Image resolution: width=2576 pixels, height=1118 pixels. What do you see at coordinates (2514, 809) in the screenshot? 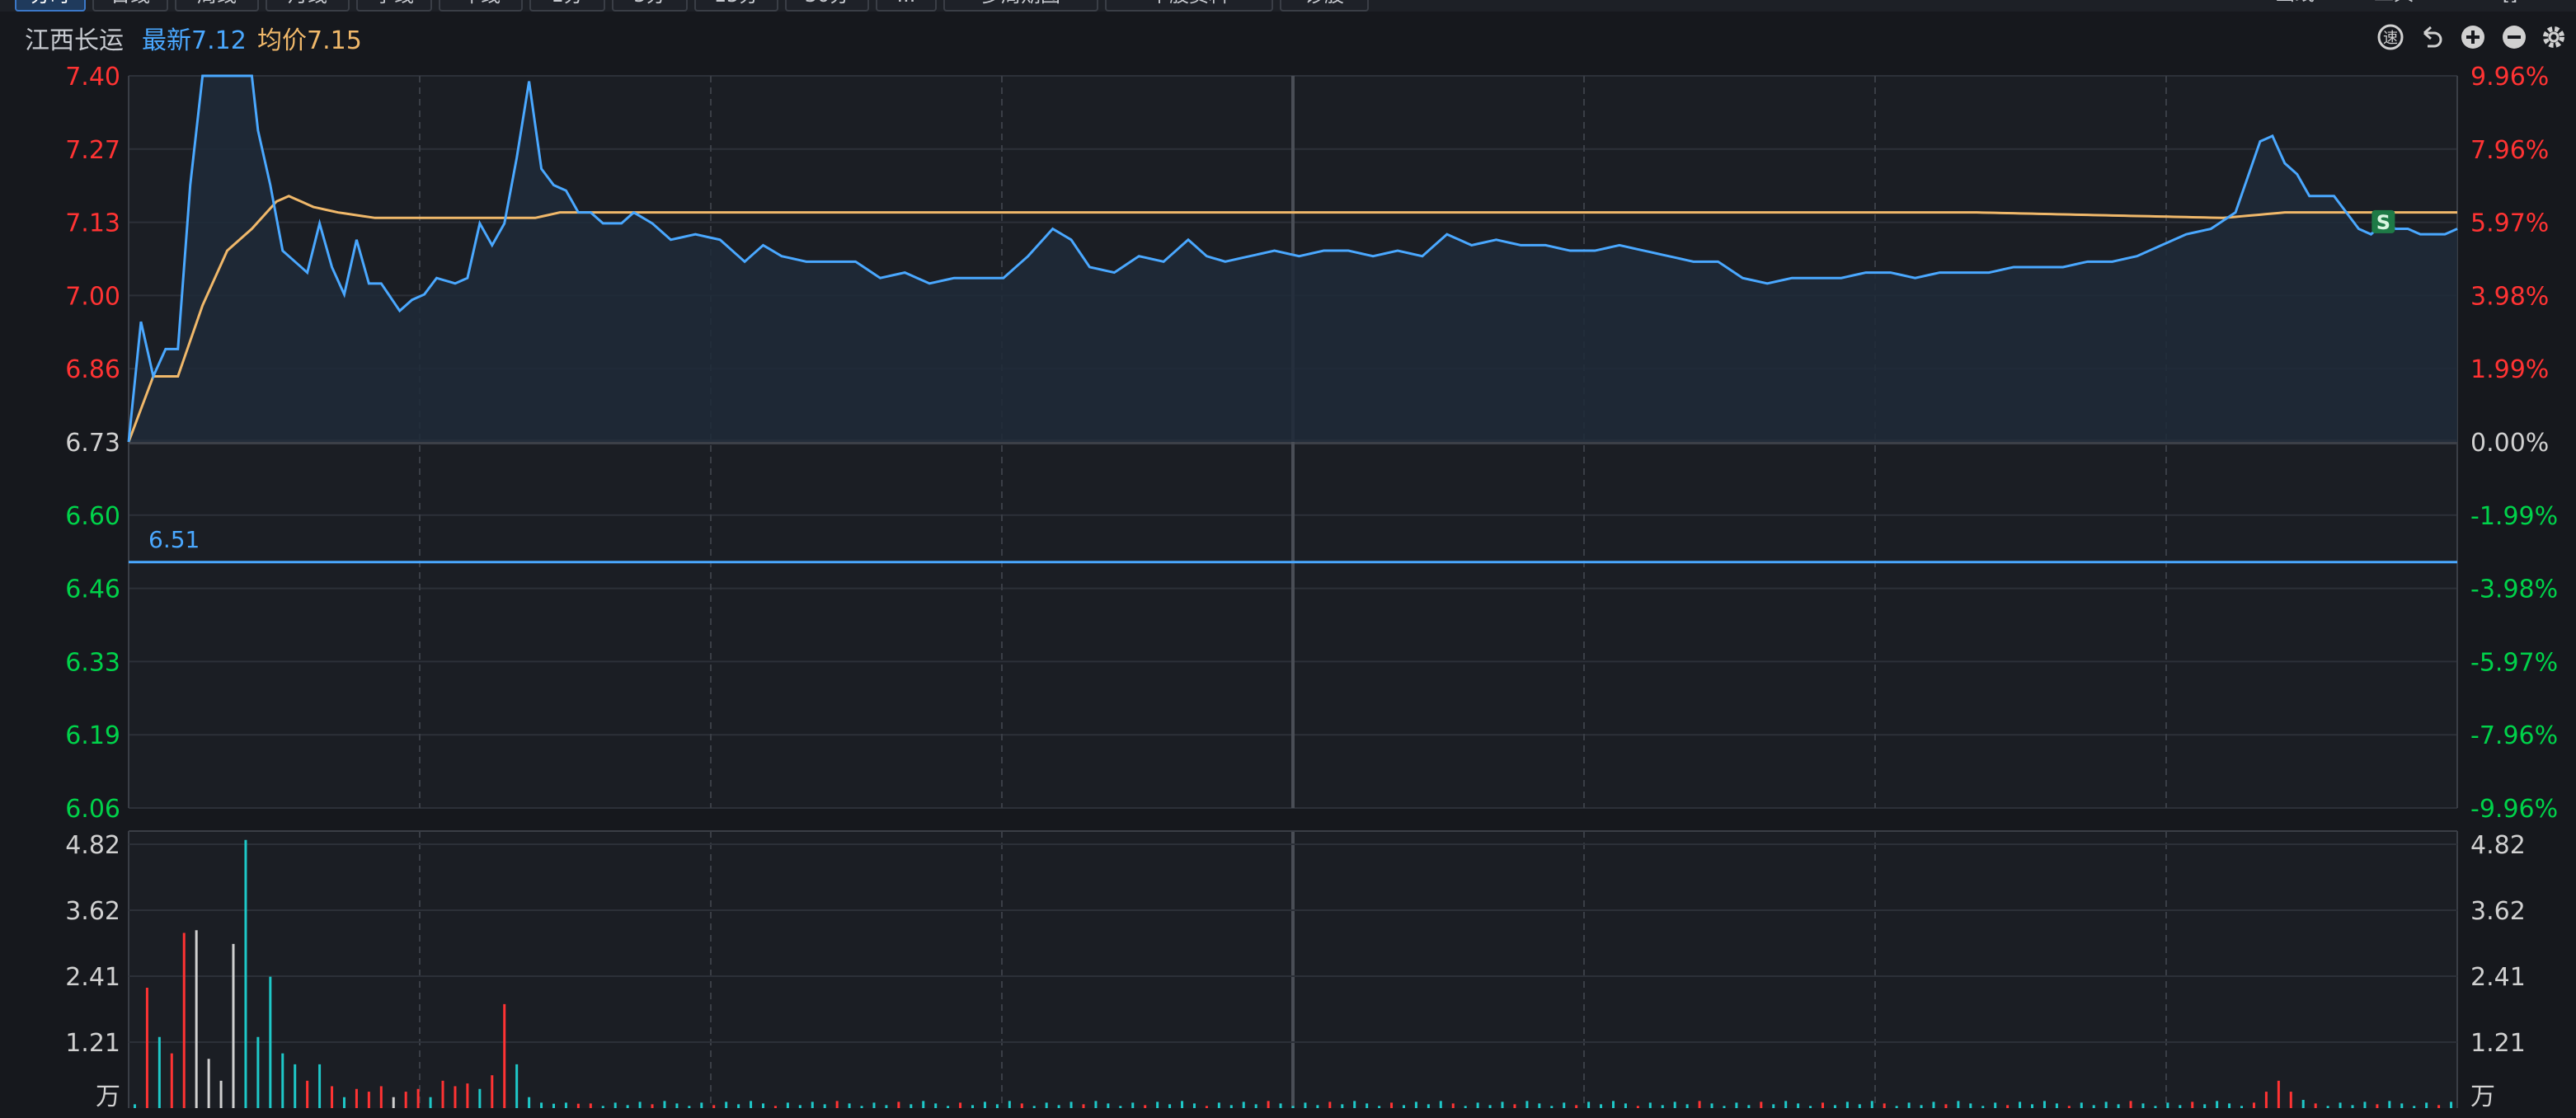
I see `pct-tick-label: -9.96%` at bounding box center [2514, 809].